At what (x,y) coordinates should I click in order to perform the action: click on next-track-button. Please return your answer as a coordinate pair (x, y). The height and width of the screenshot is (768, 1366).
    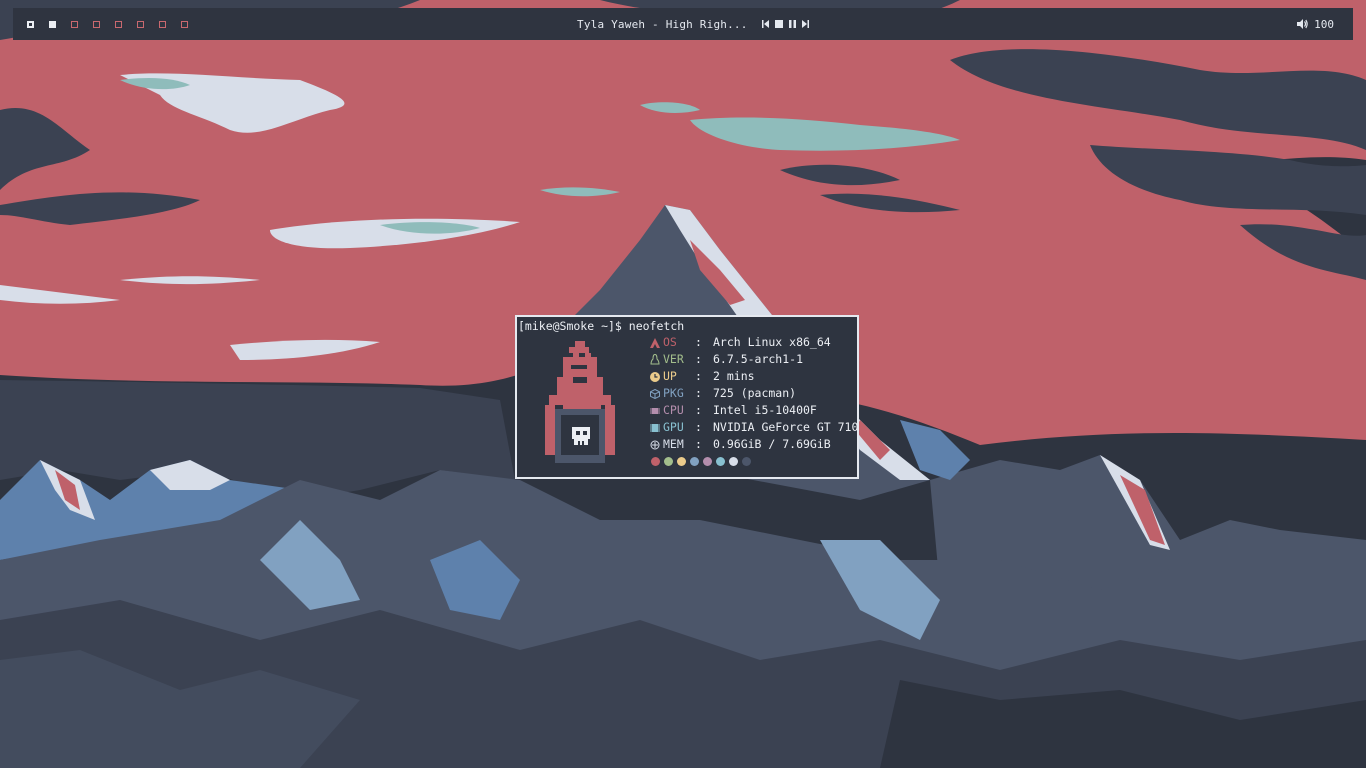
    Looking at the image, I should click on (805, 24).